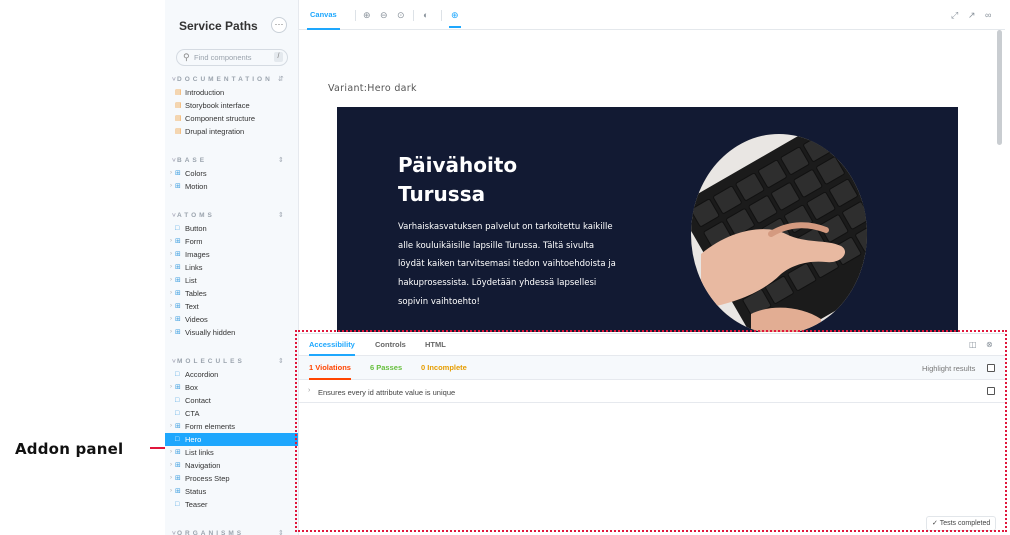  Describe the element at coordinates (231, 186) in the screenshot. I see `sidebar-item-motion: › ⊞ Motion` at that location.